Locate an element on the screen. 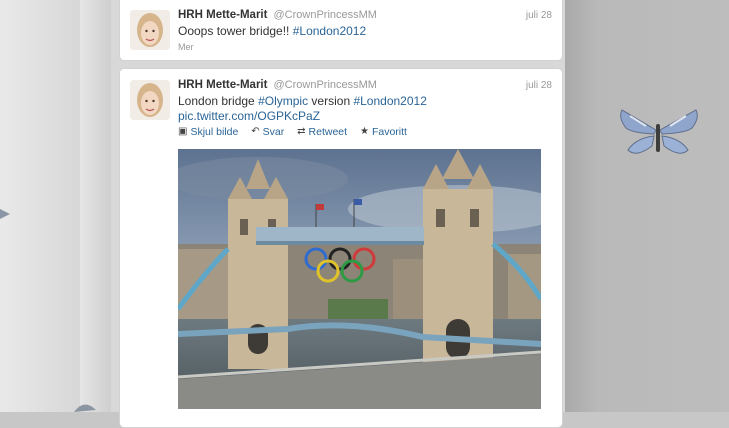  reply-button: ↶ Svar is located at coordinates (267, 132).